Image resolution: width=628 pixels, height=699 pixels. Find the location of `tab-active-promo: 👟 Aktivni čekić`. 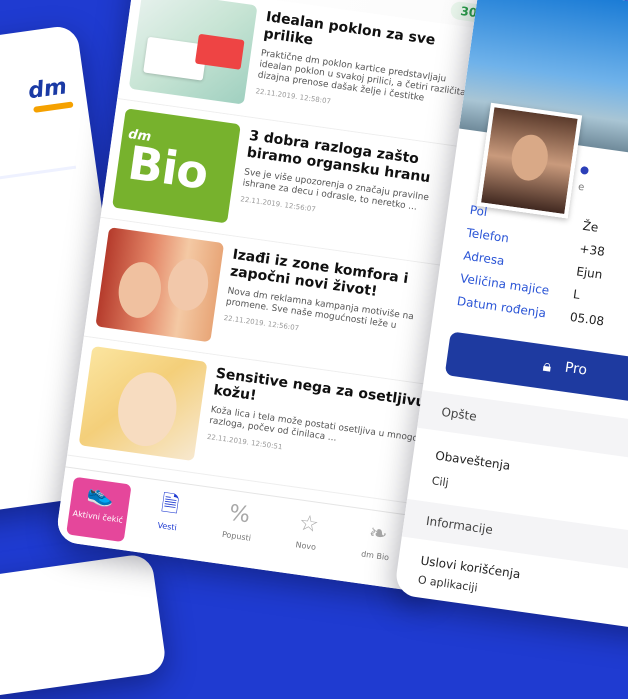

tab-active-promo: 👟 Aktivni čekić is located at coordinates (99, 509).